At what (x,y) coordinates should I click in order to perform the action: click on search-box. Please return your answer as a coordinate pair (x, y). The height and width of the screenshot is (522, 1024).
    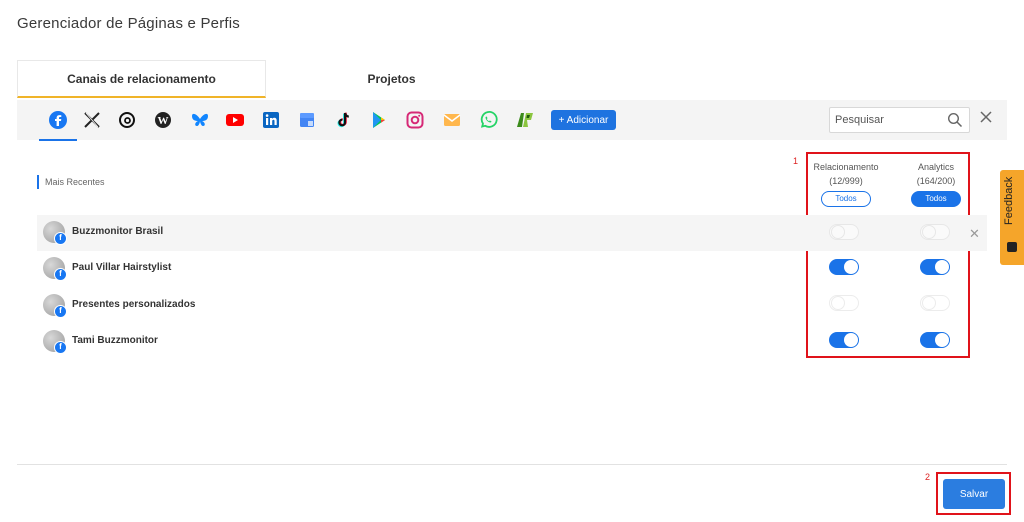
    Looking at the image, I should click on (899, 120).